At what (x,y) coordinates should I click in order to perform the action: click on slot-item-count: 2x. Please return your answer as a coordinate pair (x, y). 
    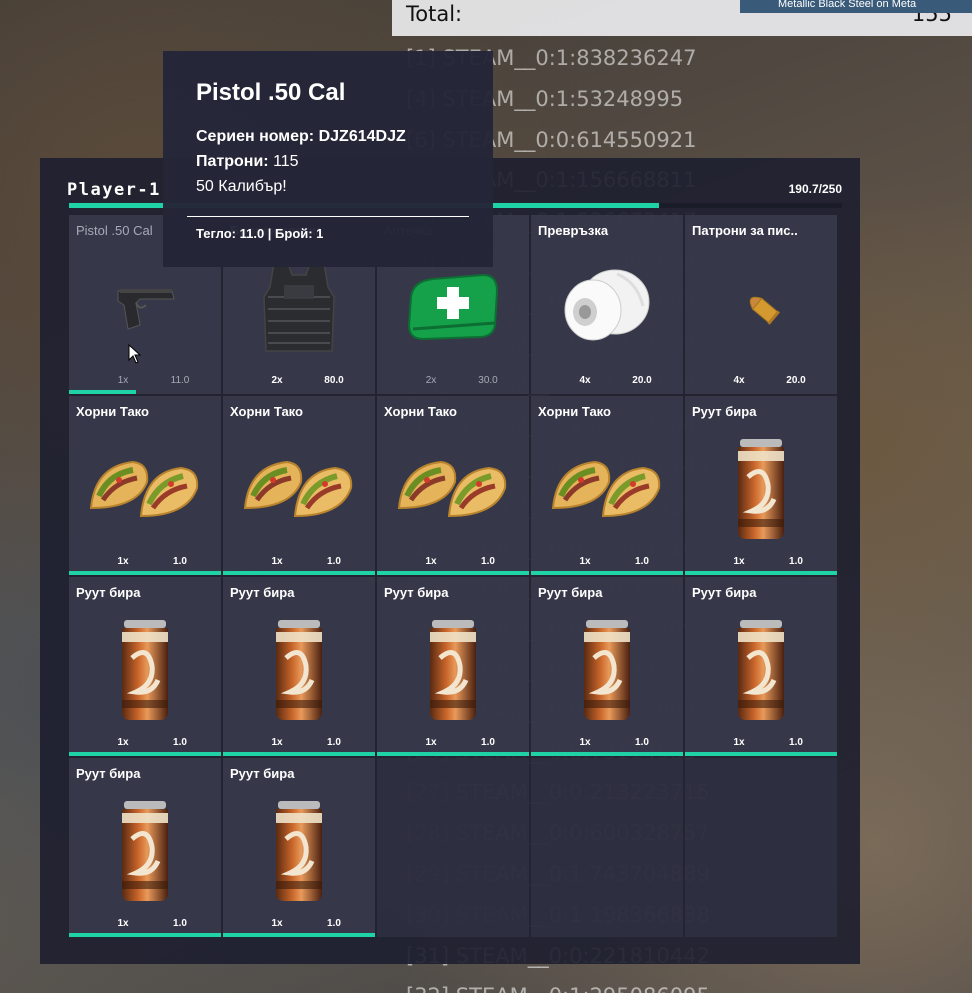
    Looking at the image, I should click on (277, 380).